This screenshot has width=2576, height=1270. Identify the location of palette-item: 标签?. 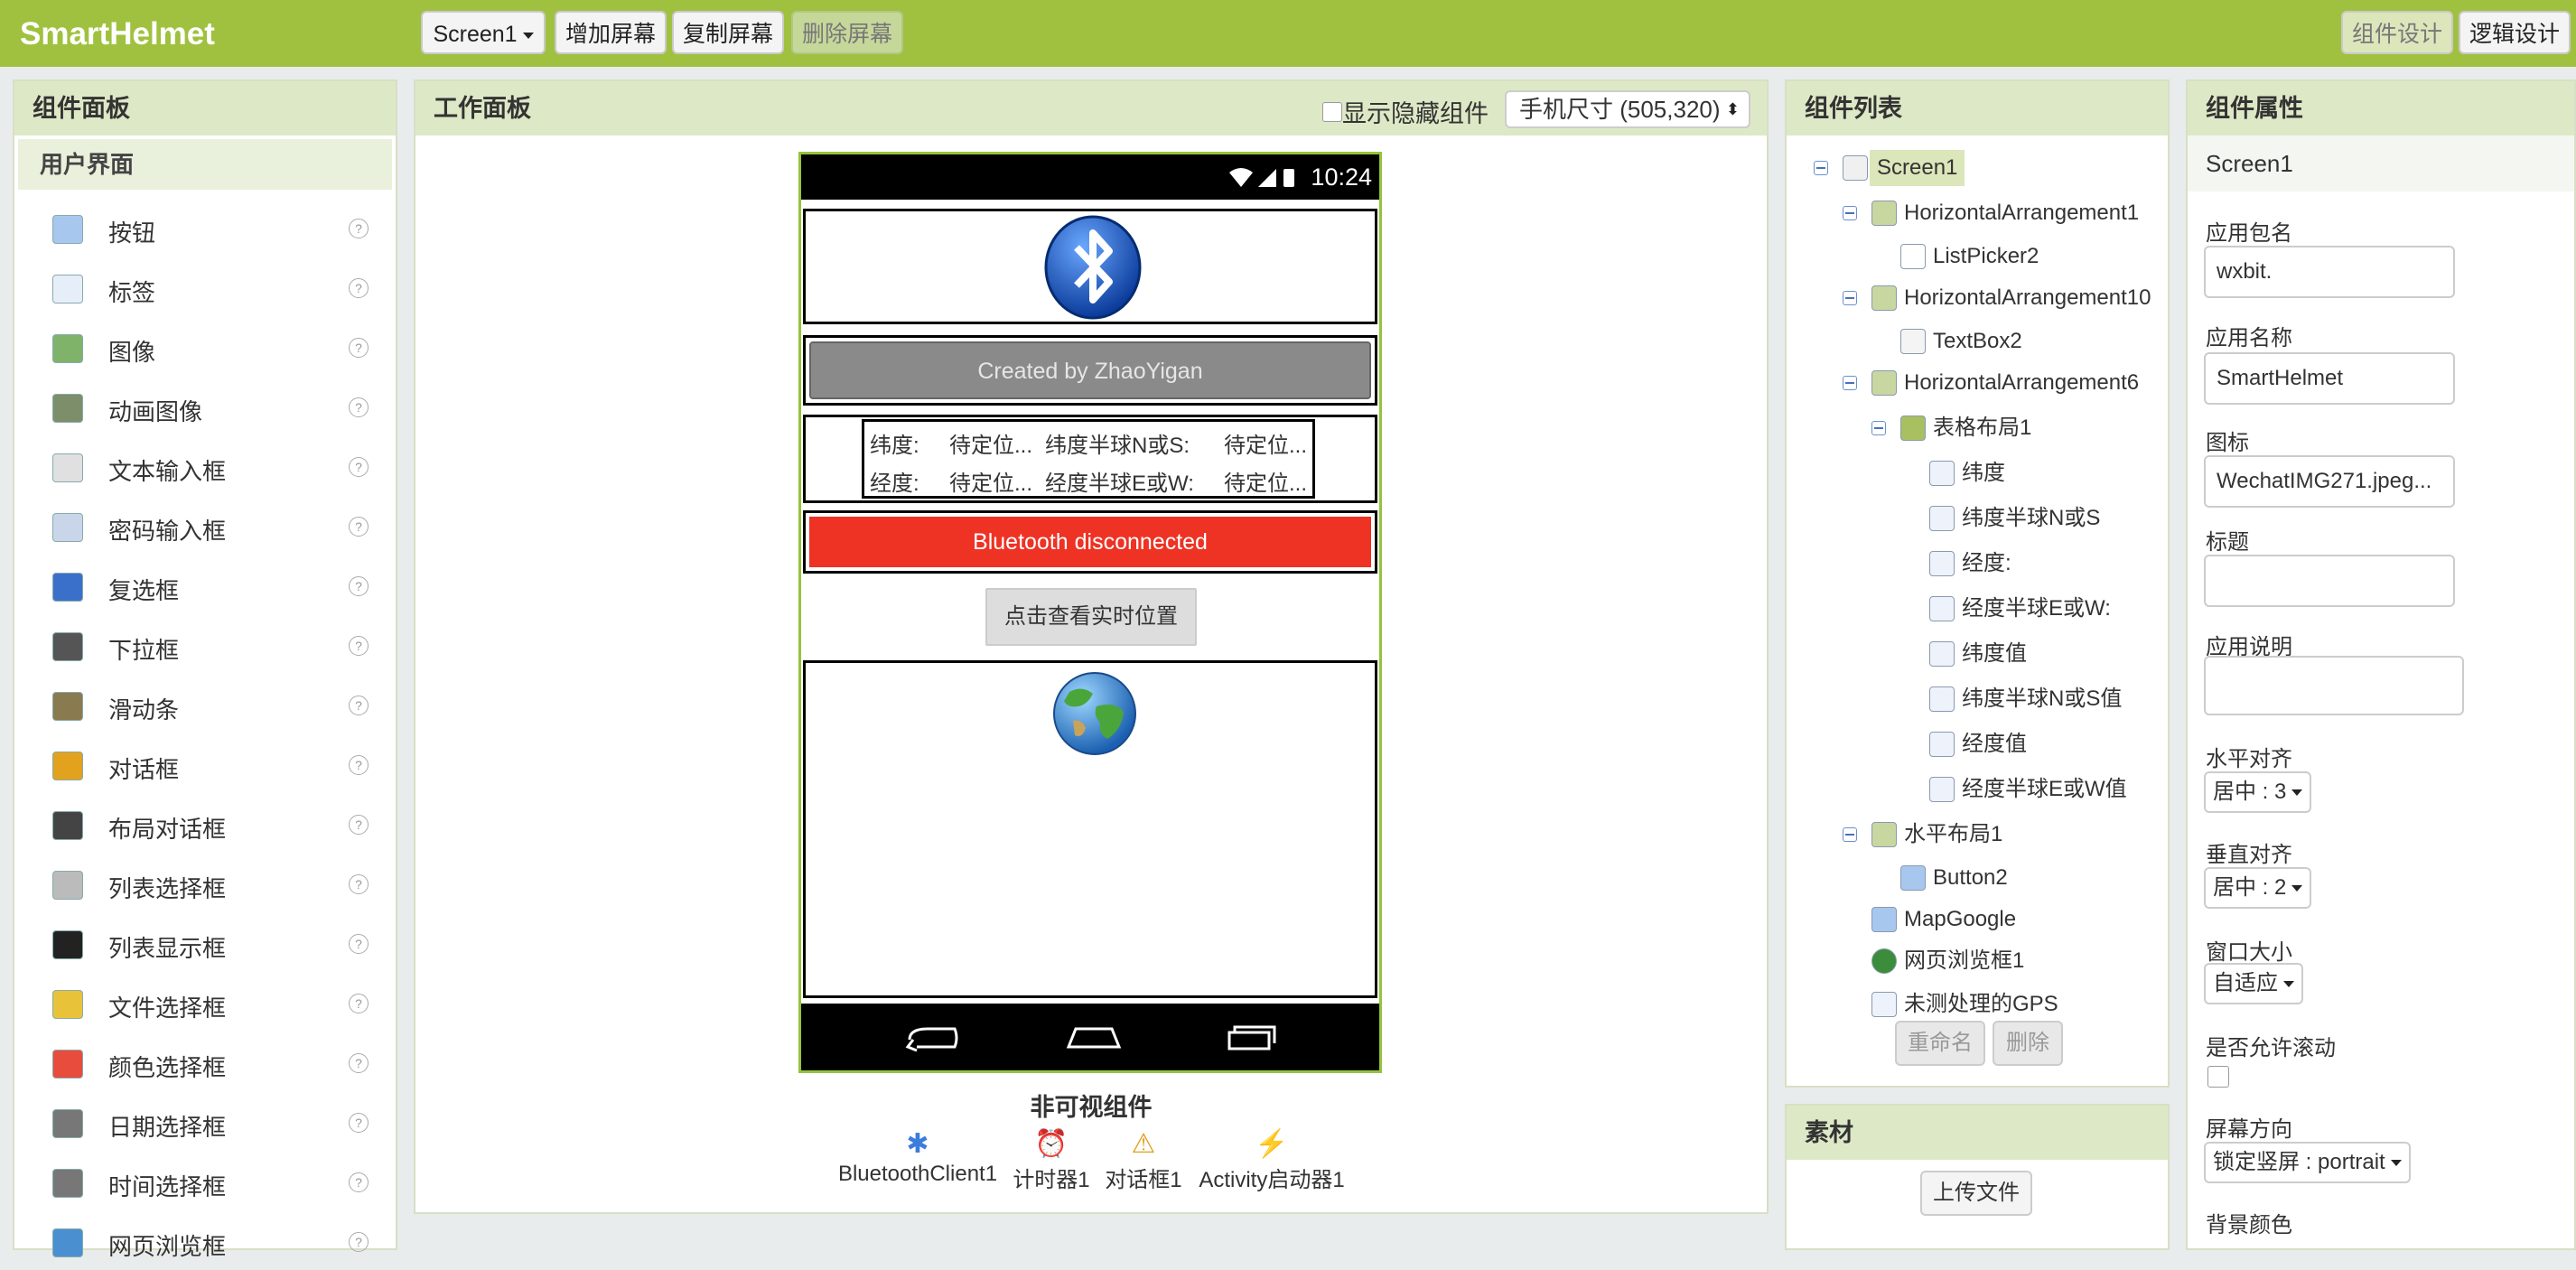
(205, 289).